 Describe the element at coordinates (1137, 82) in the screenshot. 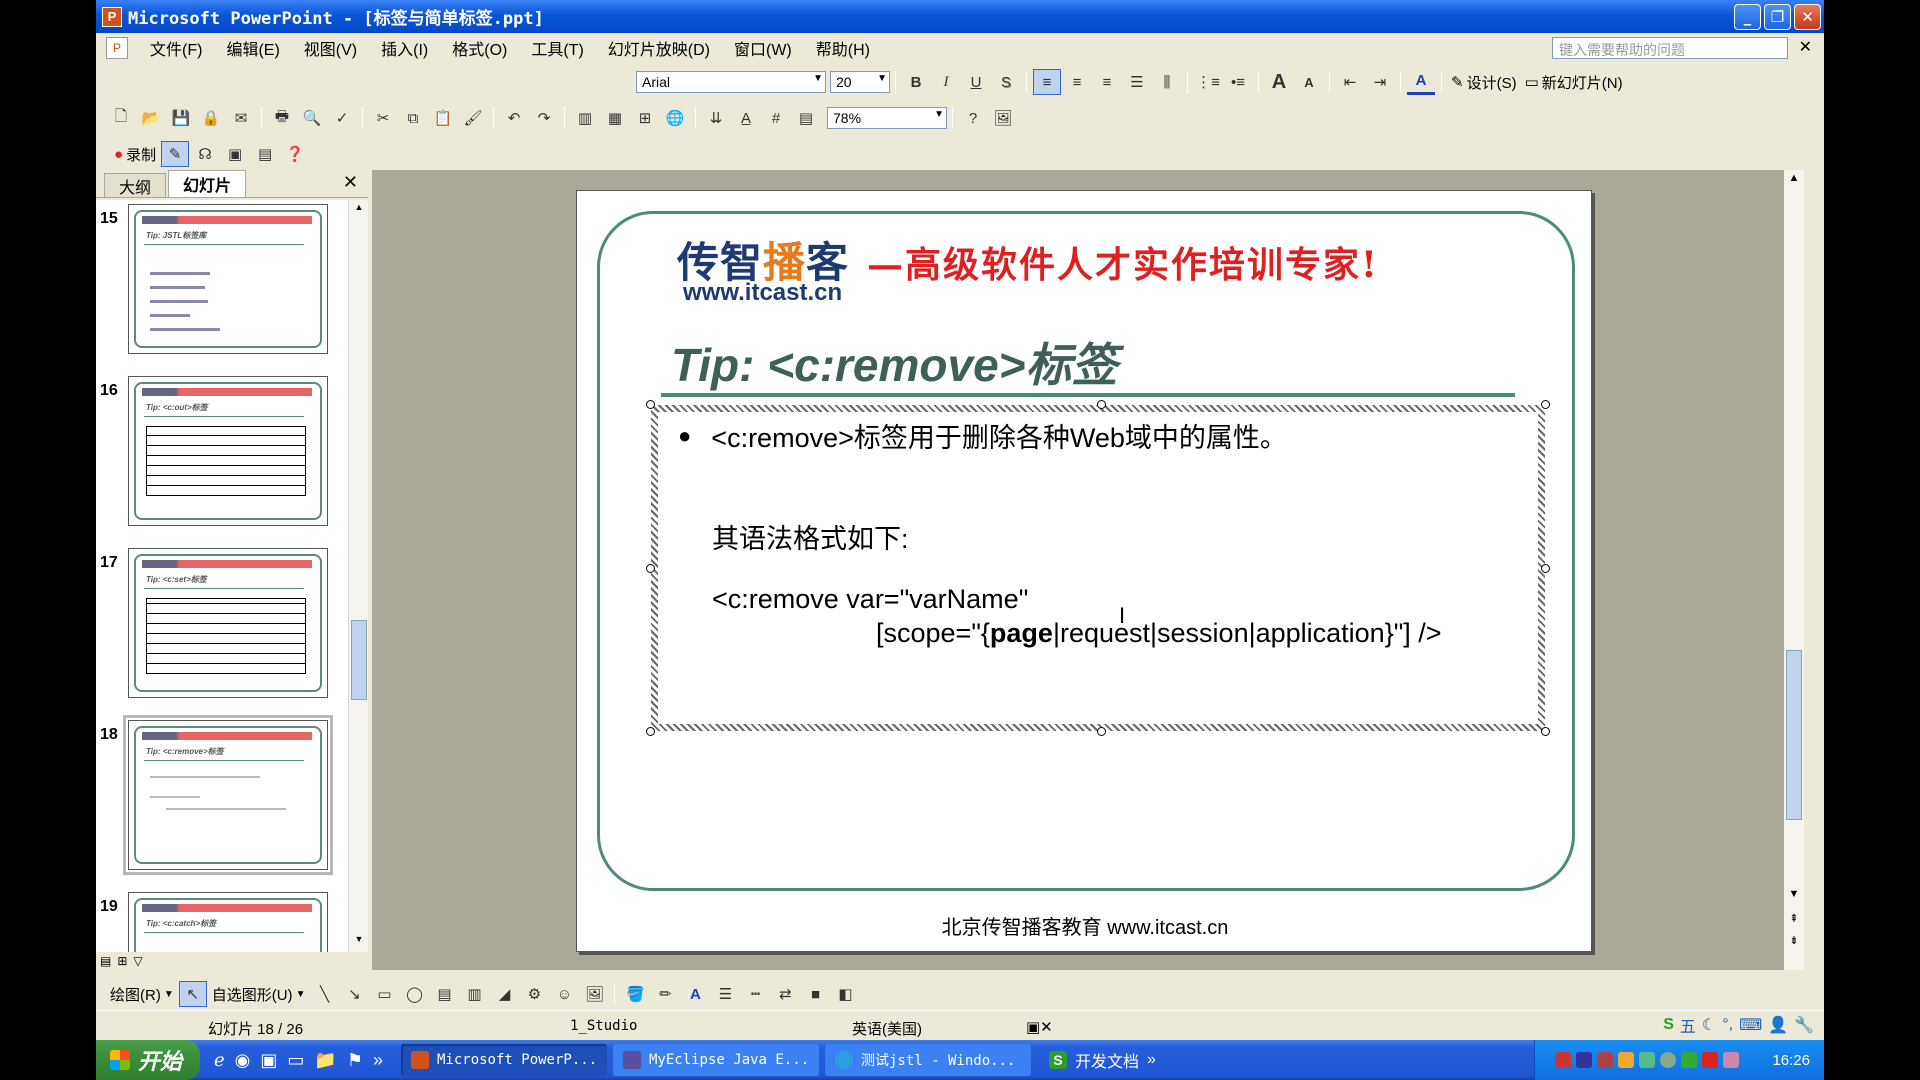

I see `justify-icon: ☰` at that location.